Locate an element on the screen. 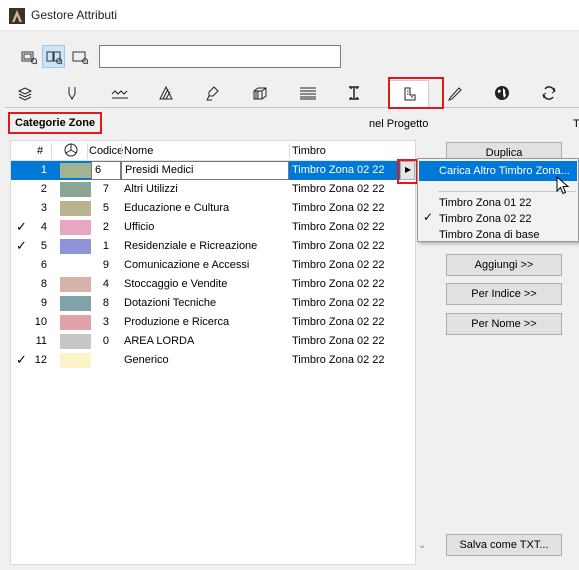 The height and width of the screenshot is (570, 579). pen-icon is located at coordinates (72, 93).